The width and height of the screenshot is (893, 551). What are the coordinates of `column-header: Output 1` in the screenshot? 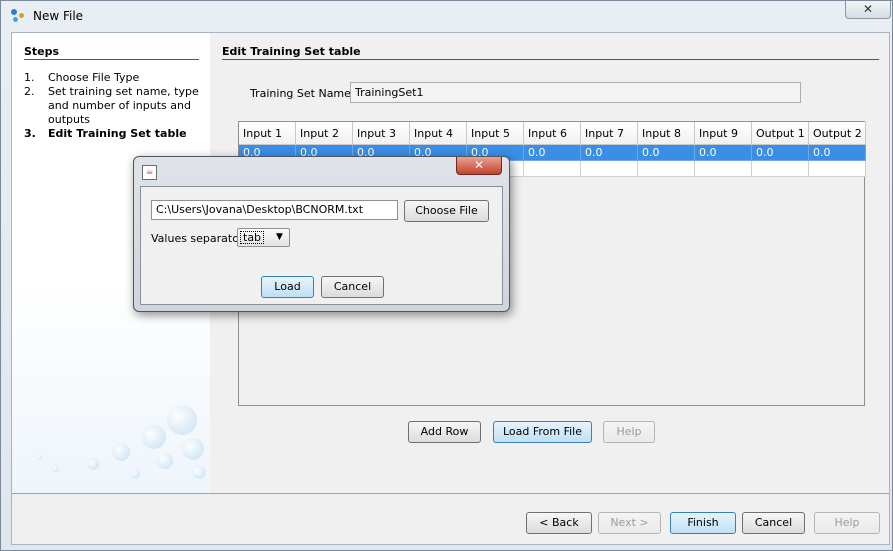 It's located at (780, 133).